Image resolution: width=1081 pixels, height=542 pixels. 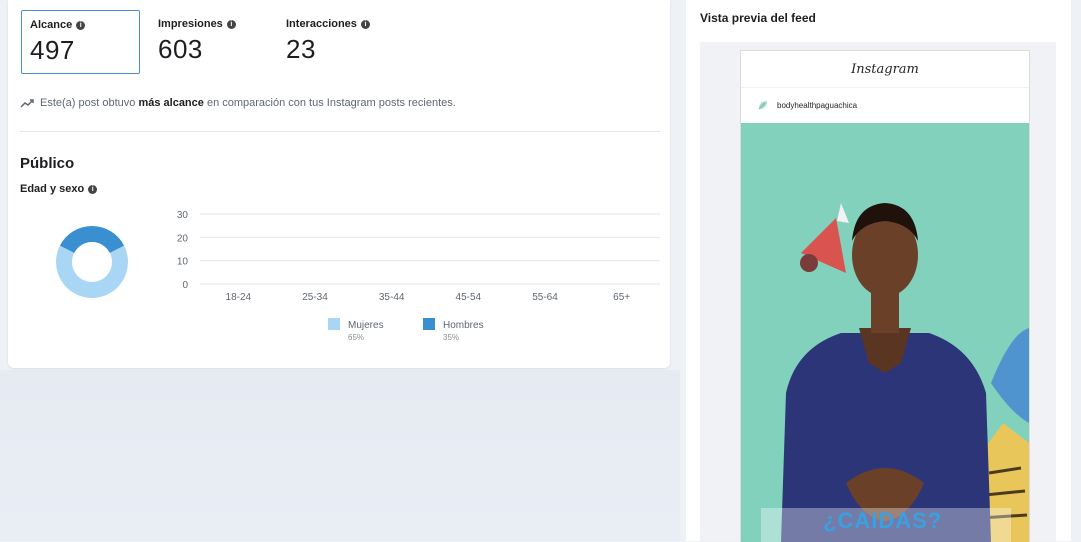 What do you see at coordinates (762, 105) in the screenshot?
I see `leaf-avatar-icon` at bounding box center [762, 105].